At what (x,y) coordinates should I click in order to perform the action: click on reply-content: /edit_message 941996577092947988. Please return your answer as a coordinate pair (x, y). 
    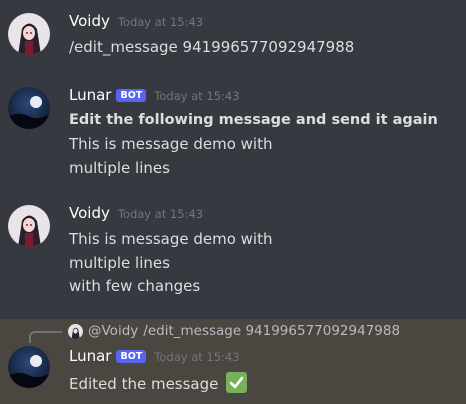
    Looking at the image, I should click on (271, 331).